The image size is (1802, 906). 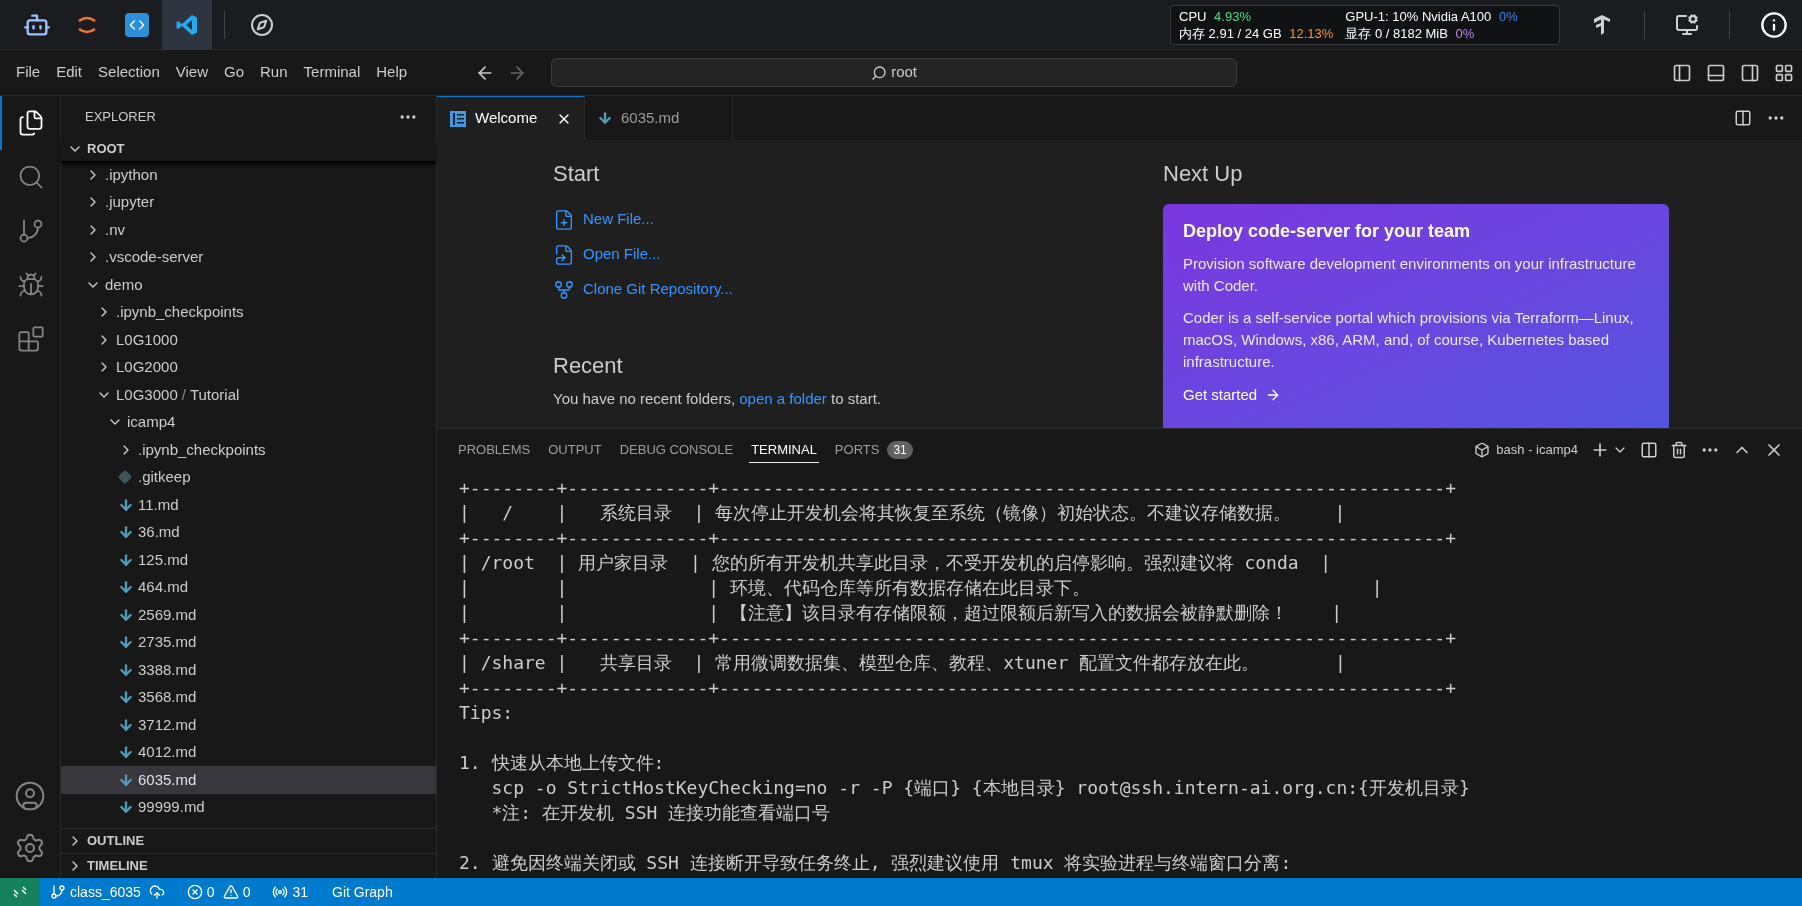 What do you see at coordinates (126, 504) in the screenshot?
I see `download-arrow-icon` at bounding box center [126, 504].